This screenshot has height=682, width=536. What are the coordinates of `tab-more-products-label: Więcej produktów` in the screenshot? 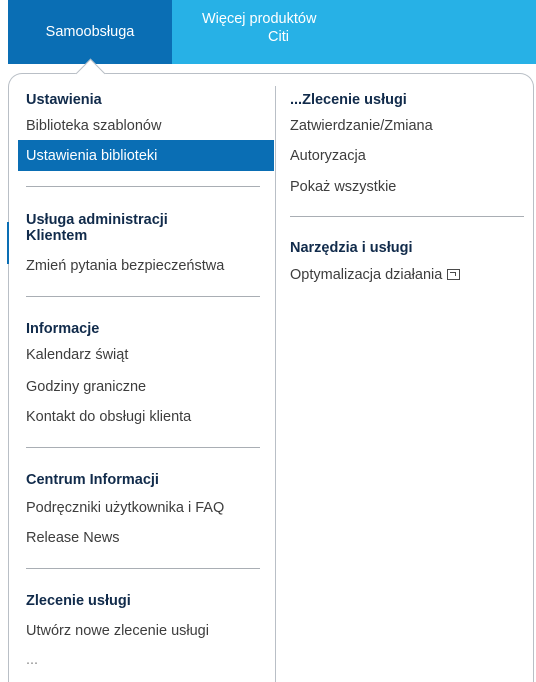 It's located at (259, 19).